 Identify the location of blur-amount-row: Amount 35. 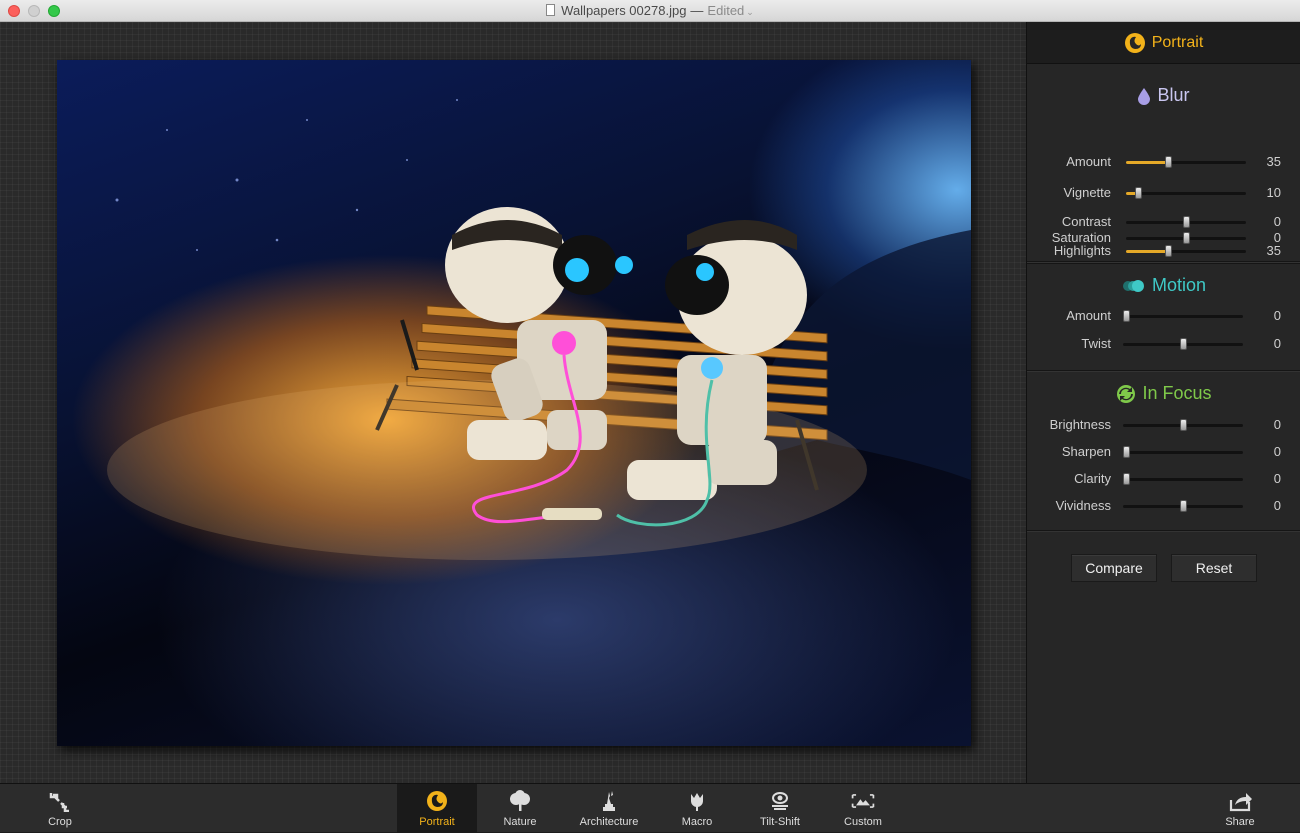
(1163, 163).